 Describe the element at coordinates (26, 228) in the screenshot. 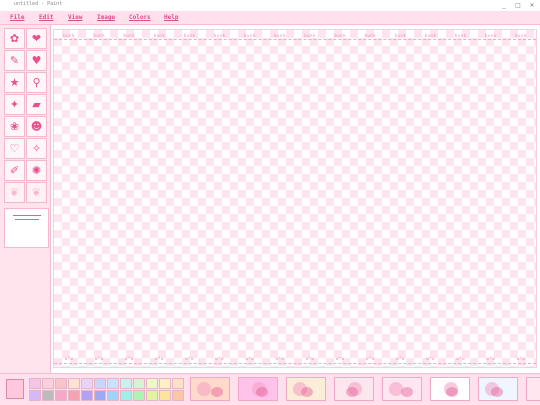

I see `tool-options-box` at that location.